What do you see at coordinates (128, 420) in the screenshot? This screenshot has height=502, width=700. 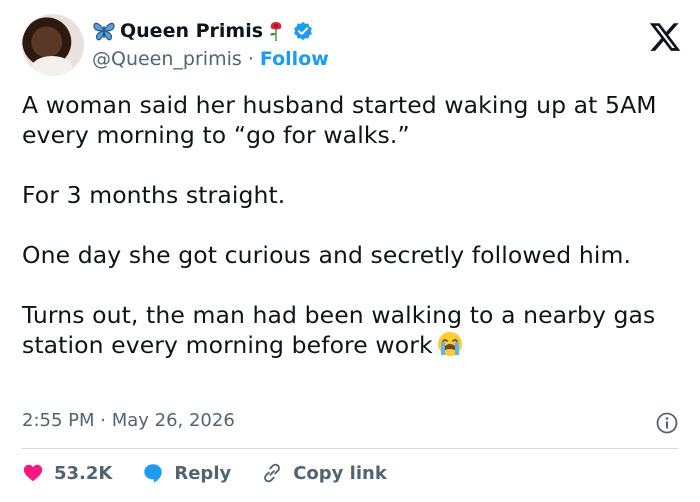 I see `tweet-timestamp: 2:55 PM · May 26, 2026` at bounding box center [128, 420].